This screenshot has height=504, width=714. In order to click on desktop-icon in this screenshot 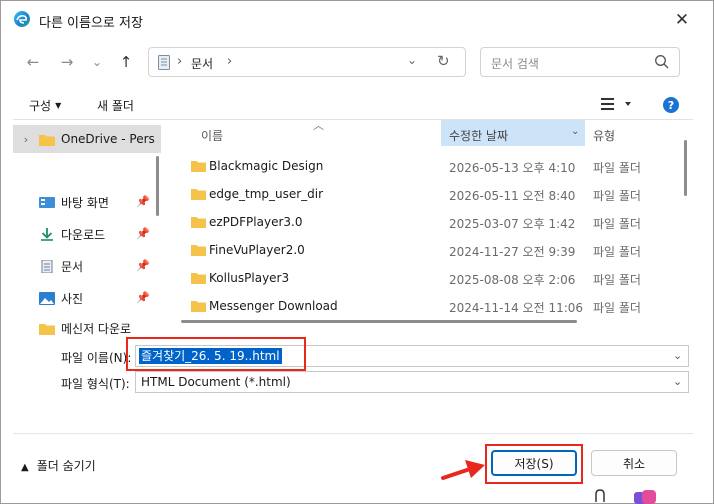, I will do `click(47, 202)`.